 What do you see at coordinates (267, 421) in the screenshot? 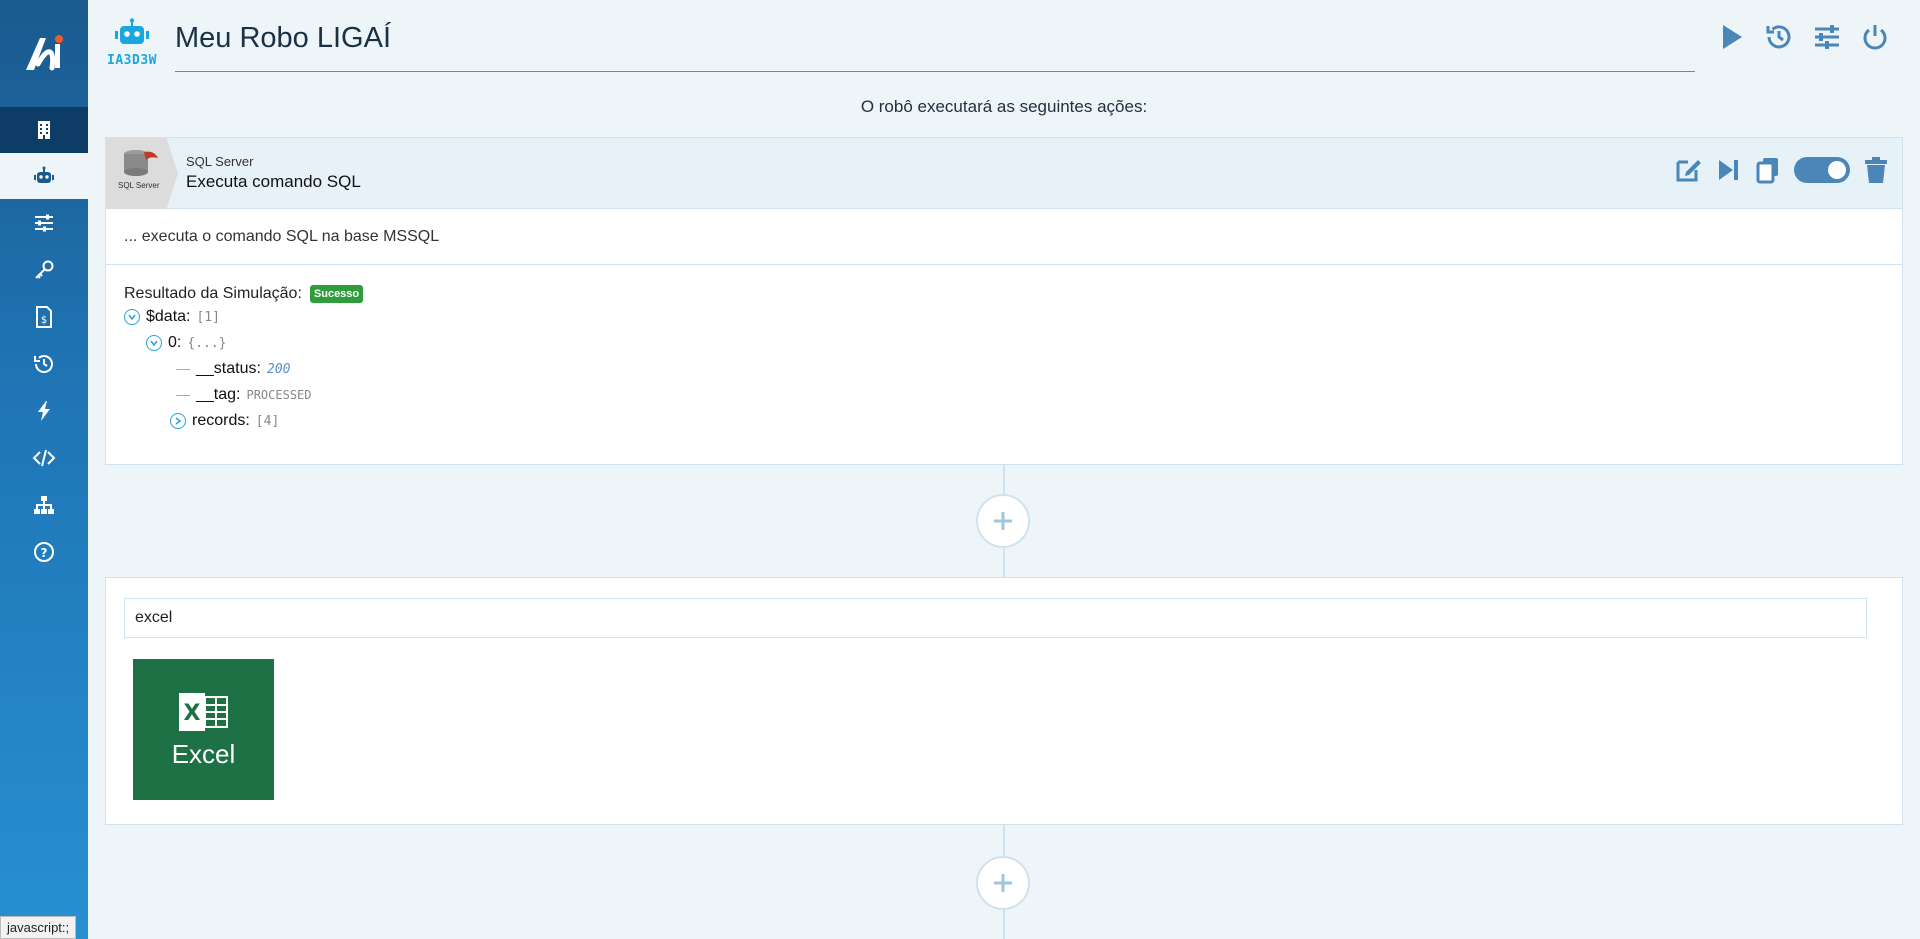
I see `tree-value: [4]` at bounding box center [267, 421].